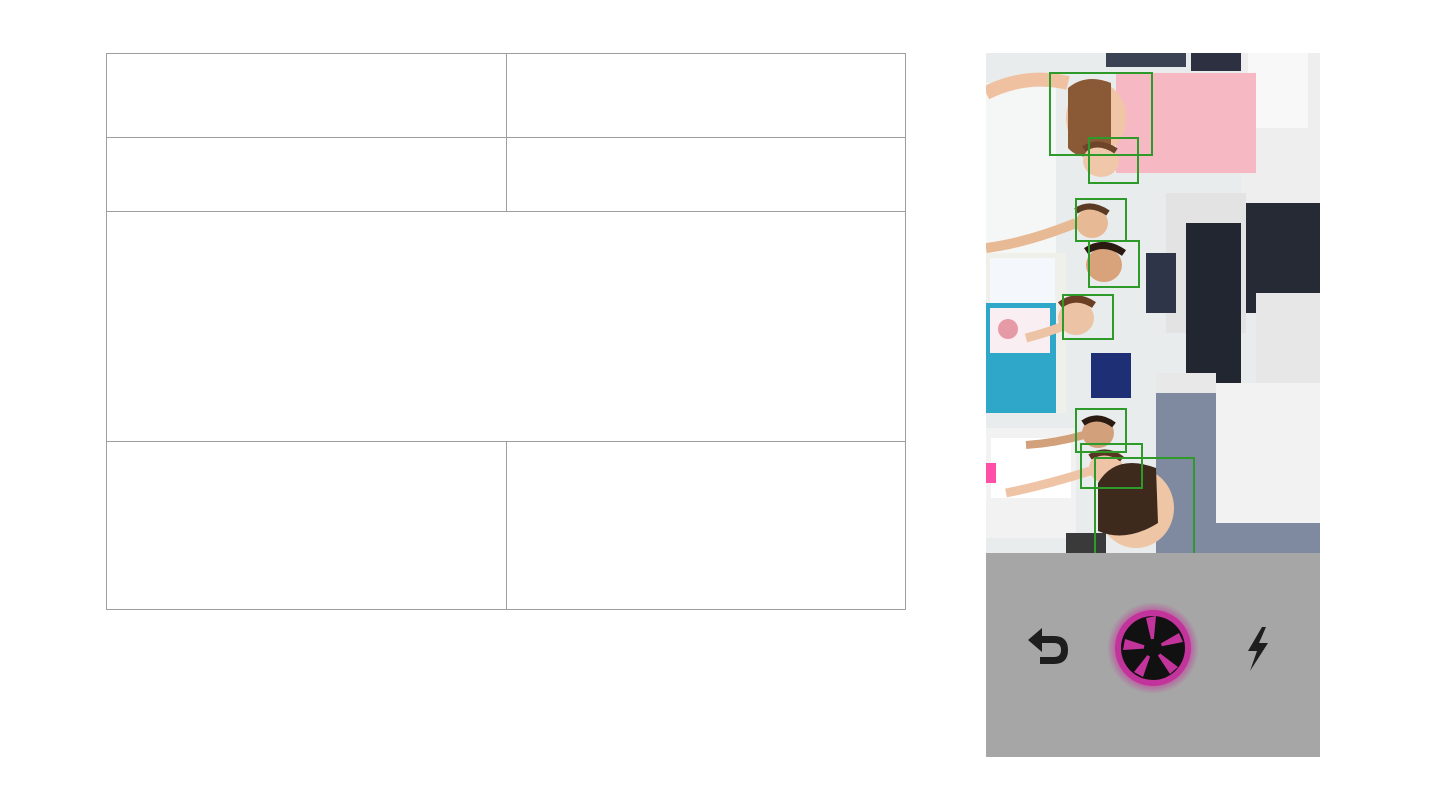 Image resolution: width=1440 pixels, height=810 pixels. I want to click on undo-icon, so click(1048, 646).